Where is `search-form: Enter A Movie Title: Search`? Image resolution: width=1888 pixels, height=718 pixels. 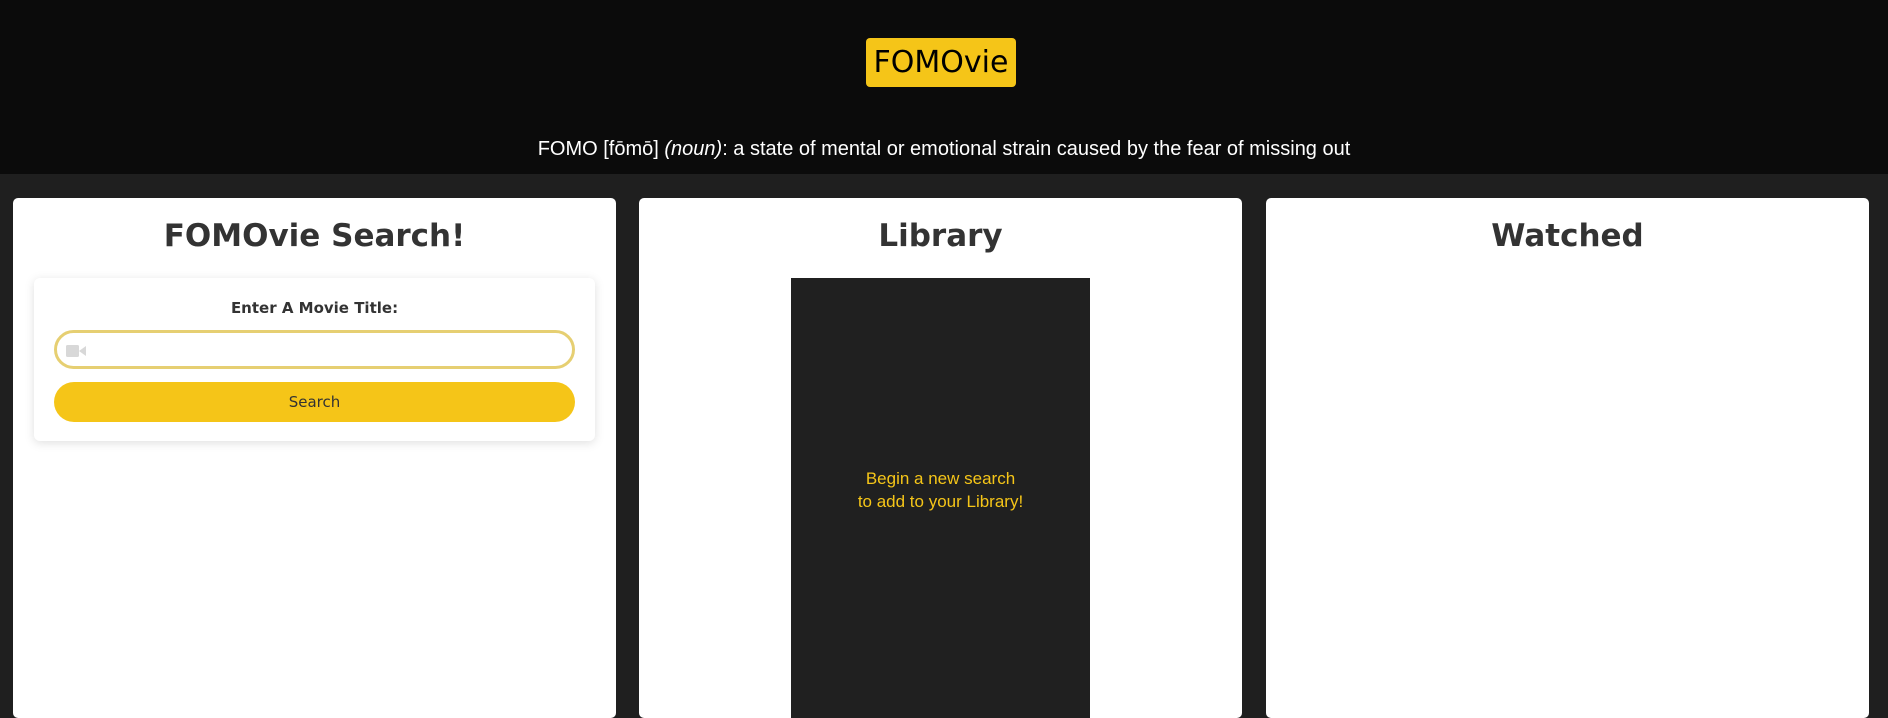 search-form: Enter A Movie Title: Search is located at coordinates (314, 359).